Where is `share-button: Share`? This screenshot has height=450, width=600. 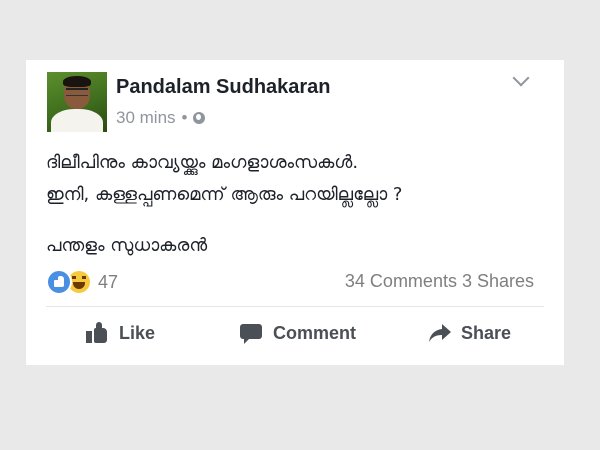
share-button: Share is located at coordinates (469, 333).